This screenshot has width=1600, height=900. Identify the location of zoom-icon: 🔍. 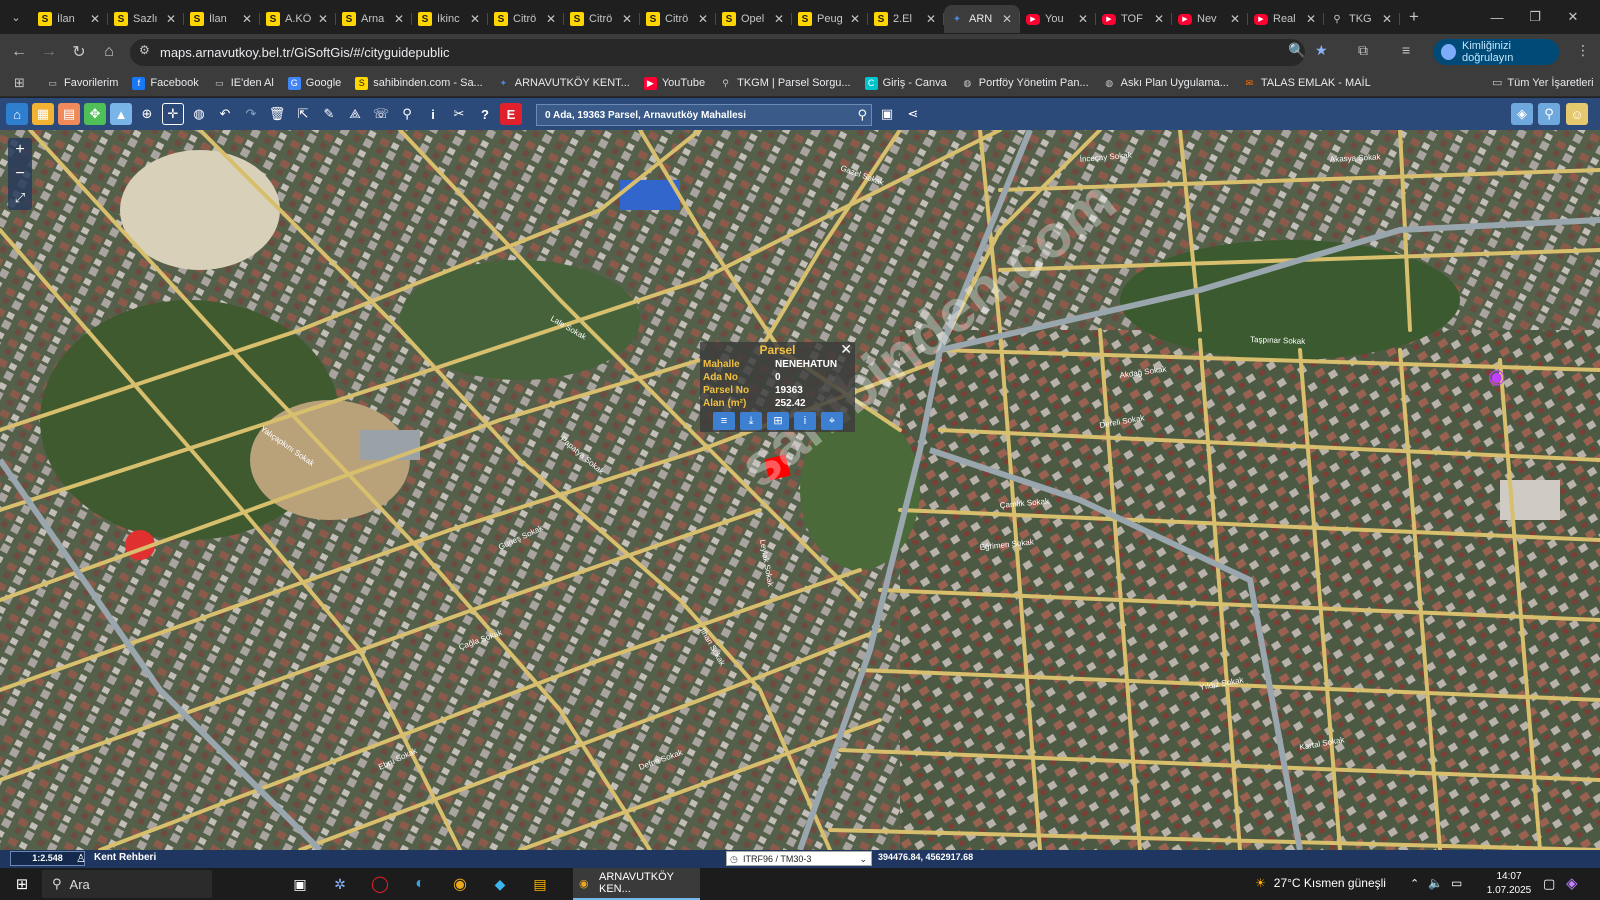
(1296, 50).